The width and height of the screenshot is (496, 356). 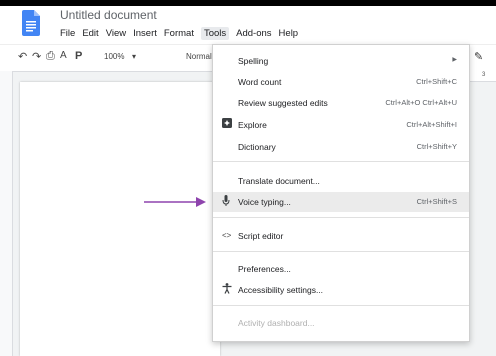 I want to click on menu-item-word-count: Word count Ctrl+Shift+C, so click(x=341, y=82).